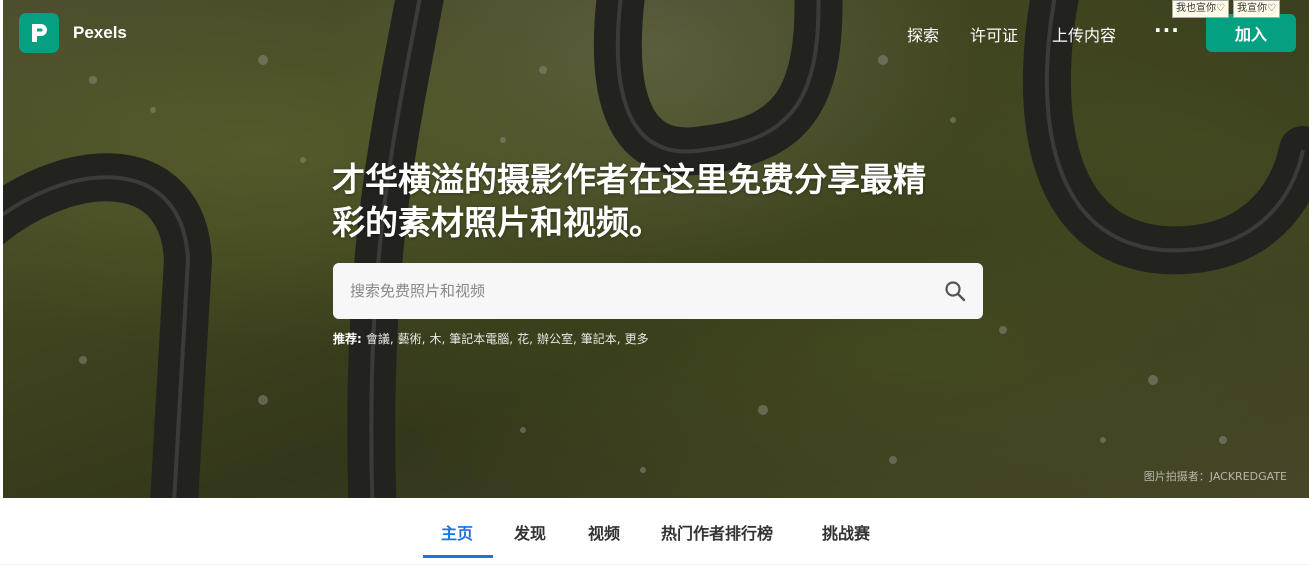 The image size is (1309, 565). Describe the element at coordinates (637, 338) in the screenshot. I see `suggestion-more-link: 更多` at that location.